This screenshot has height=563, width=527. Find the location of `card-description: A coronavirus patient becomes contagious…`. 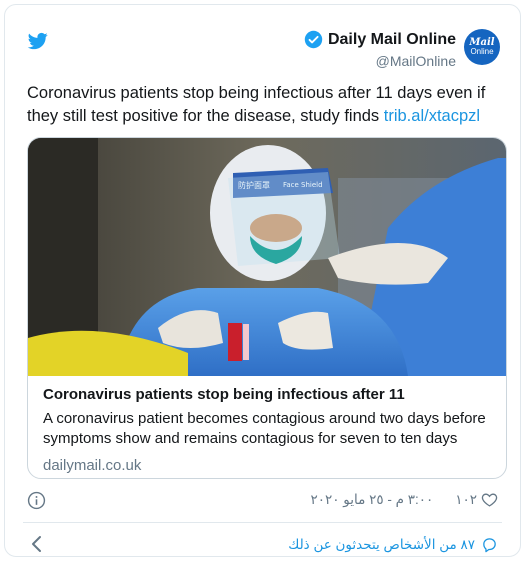

card-description: A coronavirus patient becomes contagious… is located at coordinates (264, 428).